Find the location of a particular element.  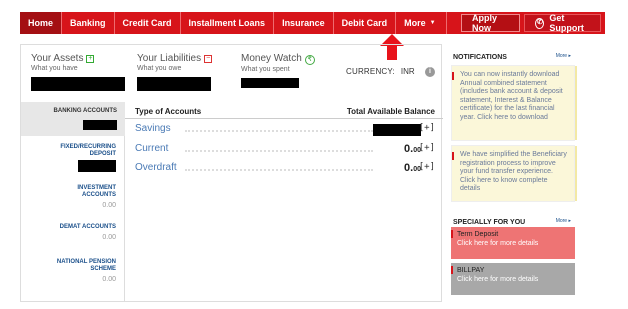

pension-value: 0.00 is located at coordinates (109, 279).